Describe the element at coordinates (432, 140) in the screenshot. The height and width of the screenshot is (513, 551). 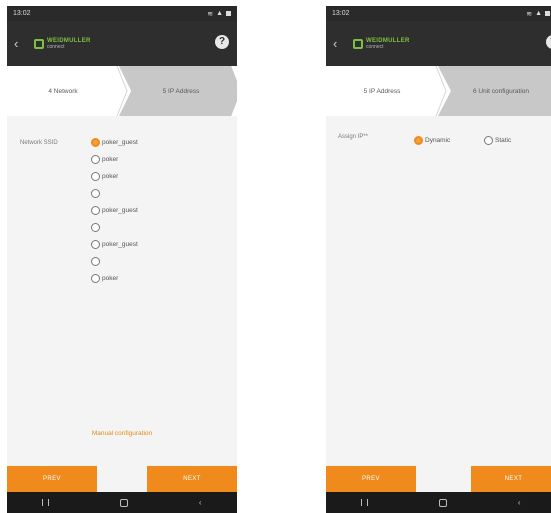
I see `ip-option-dynamic: Dynamic` at that location.